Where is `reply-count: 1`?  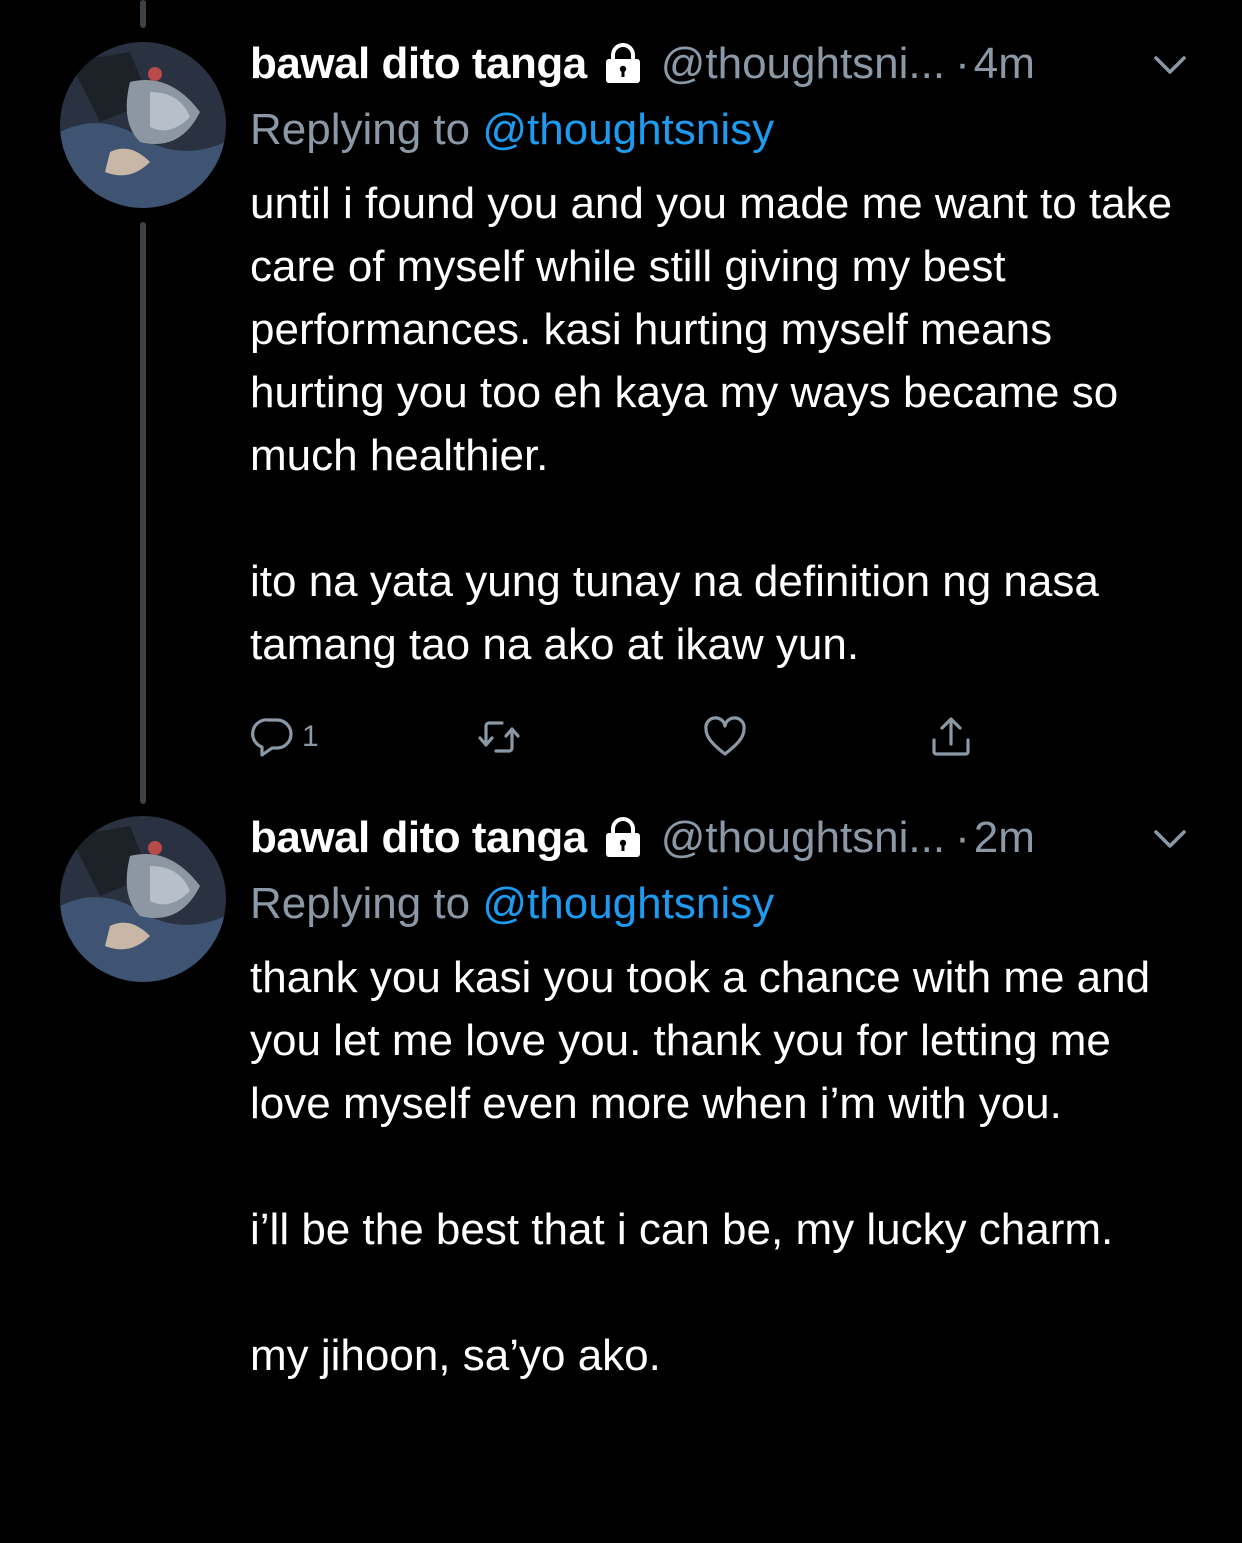 reply-count: 1 is located at coordinates (310, 736).